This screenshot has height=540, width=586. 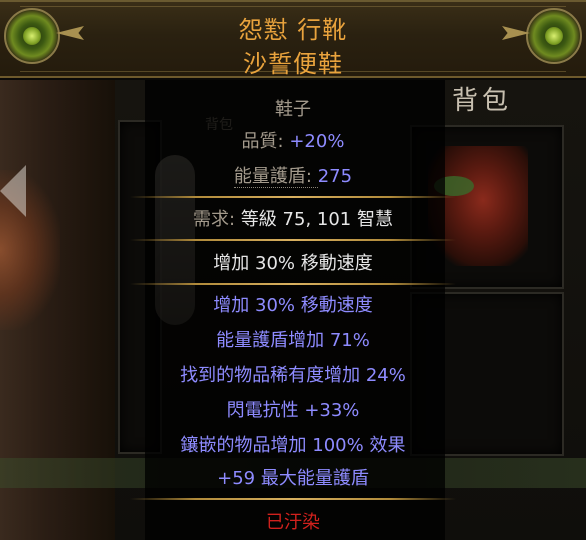 What do you see at coordinates (265, 141) in the screenshot?
I see `quality-label: 品質:` at bounding box center [265, 141].